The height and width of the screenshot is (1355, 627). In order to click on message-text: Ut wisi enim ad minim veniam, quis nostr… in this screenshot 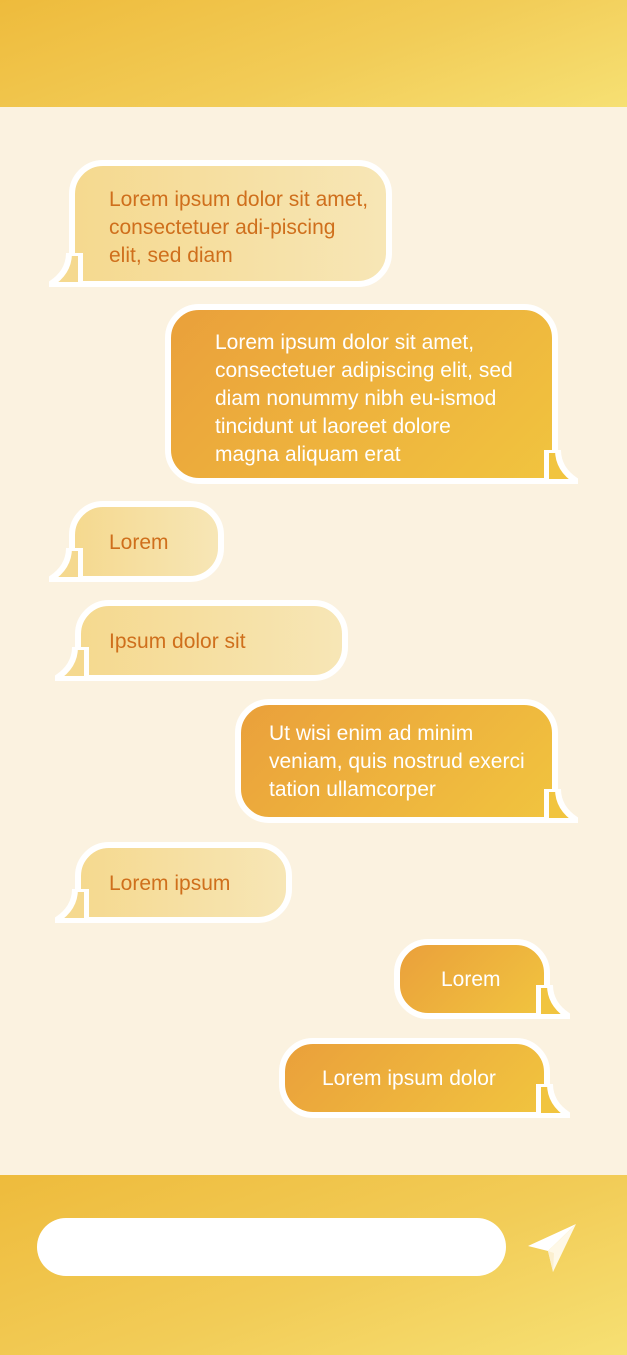, I will do `click(397, 761)`.